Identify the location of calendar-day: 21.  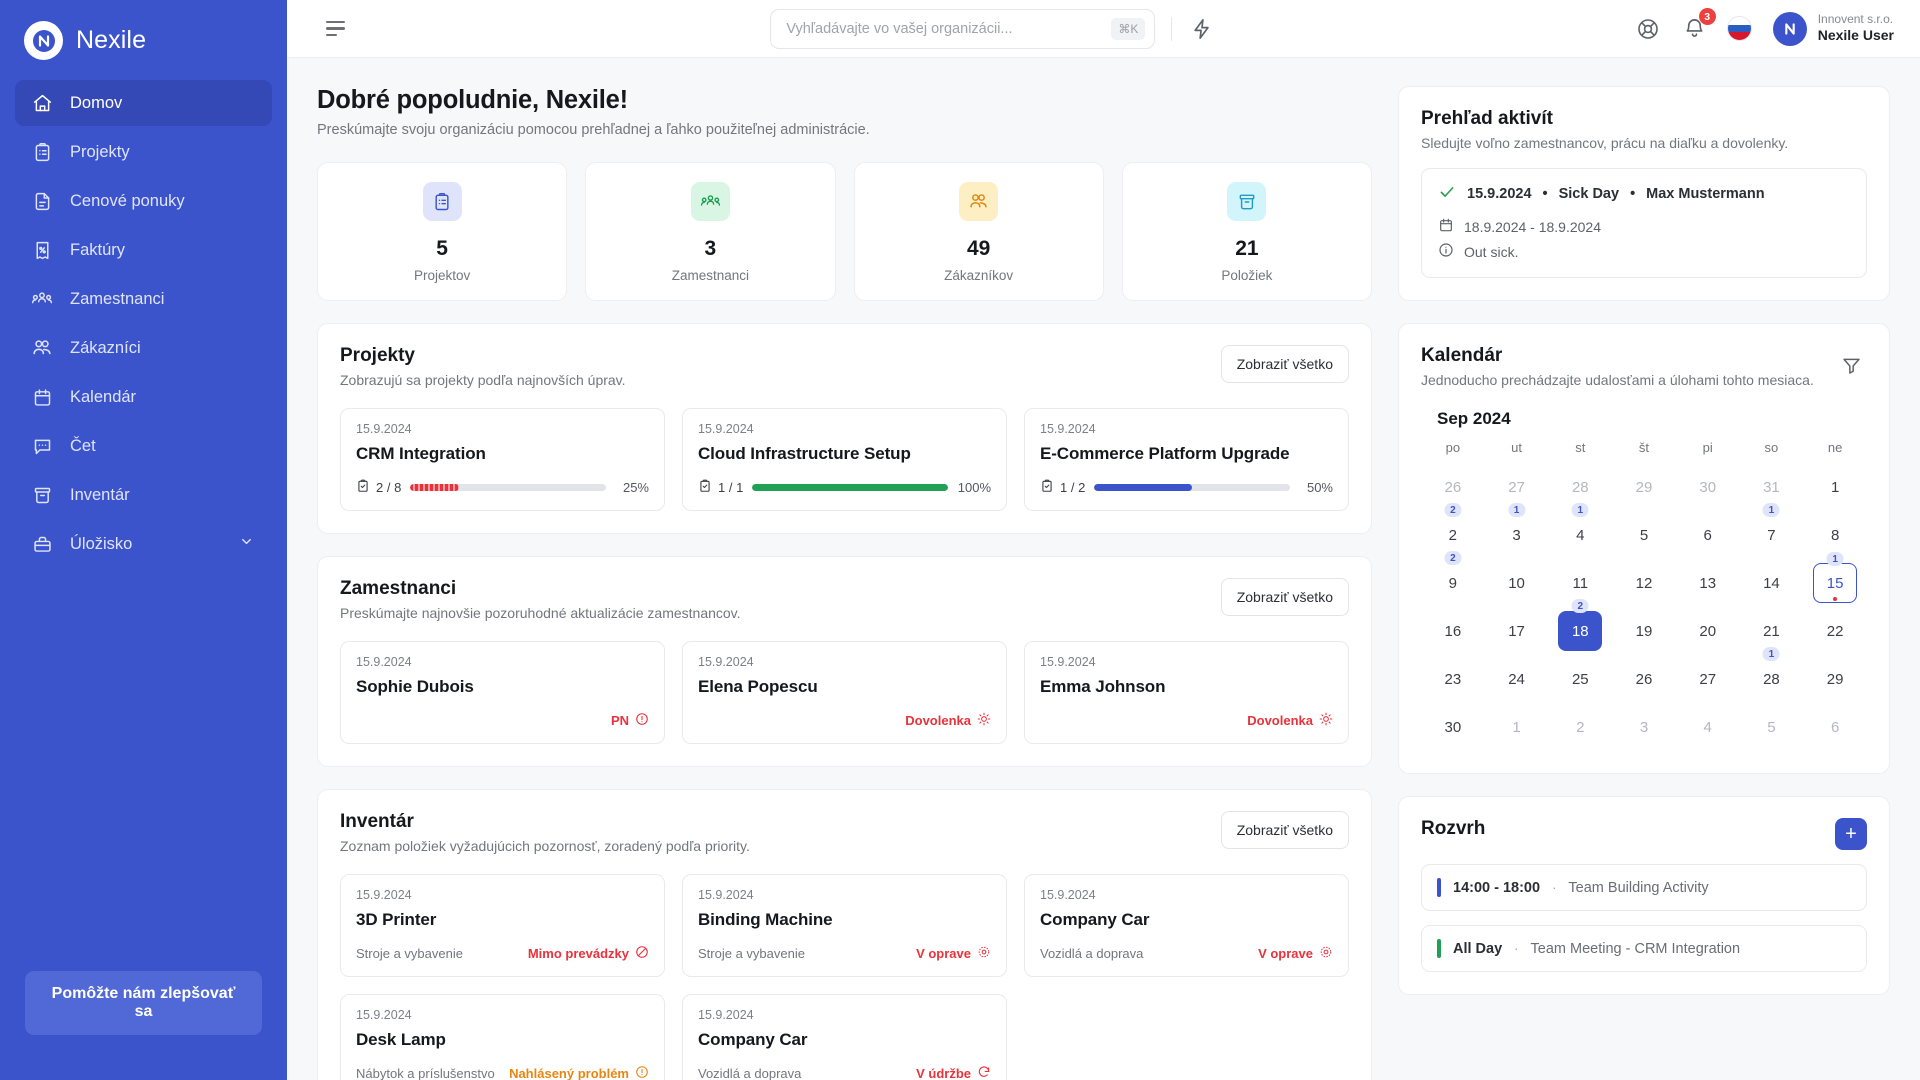
(1771, 631).